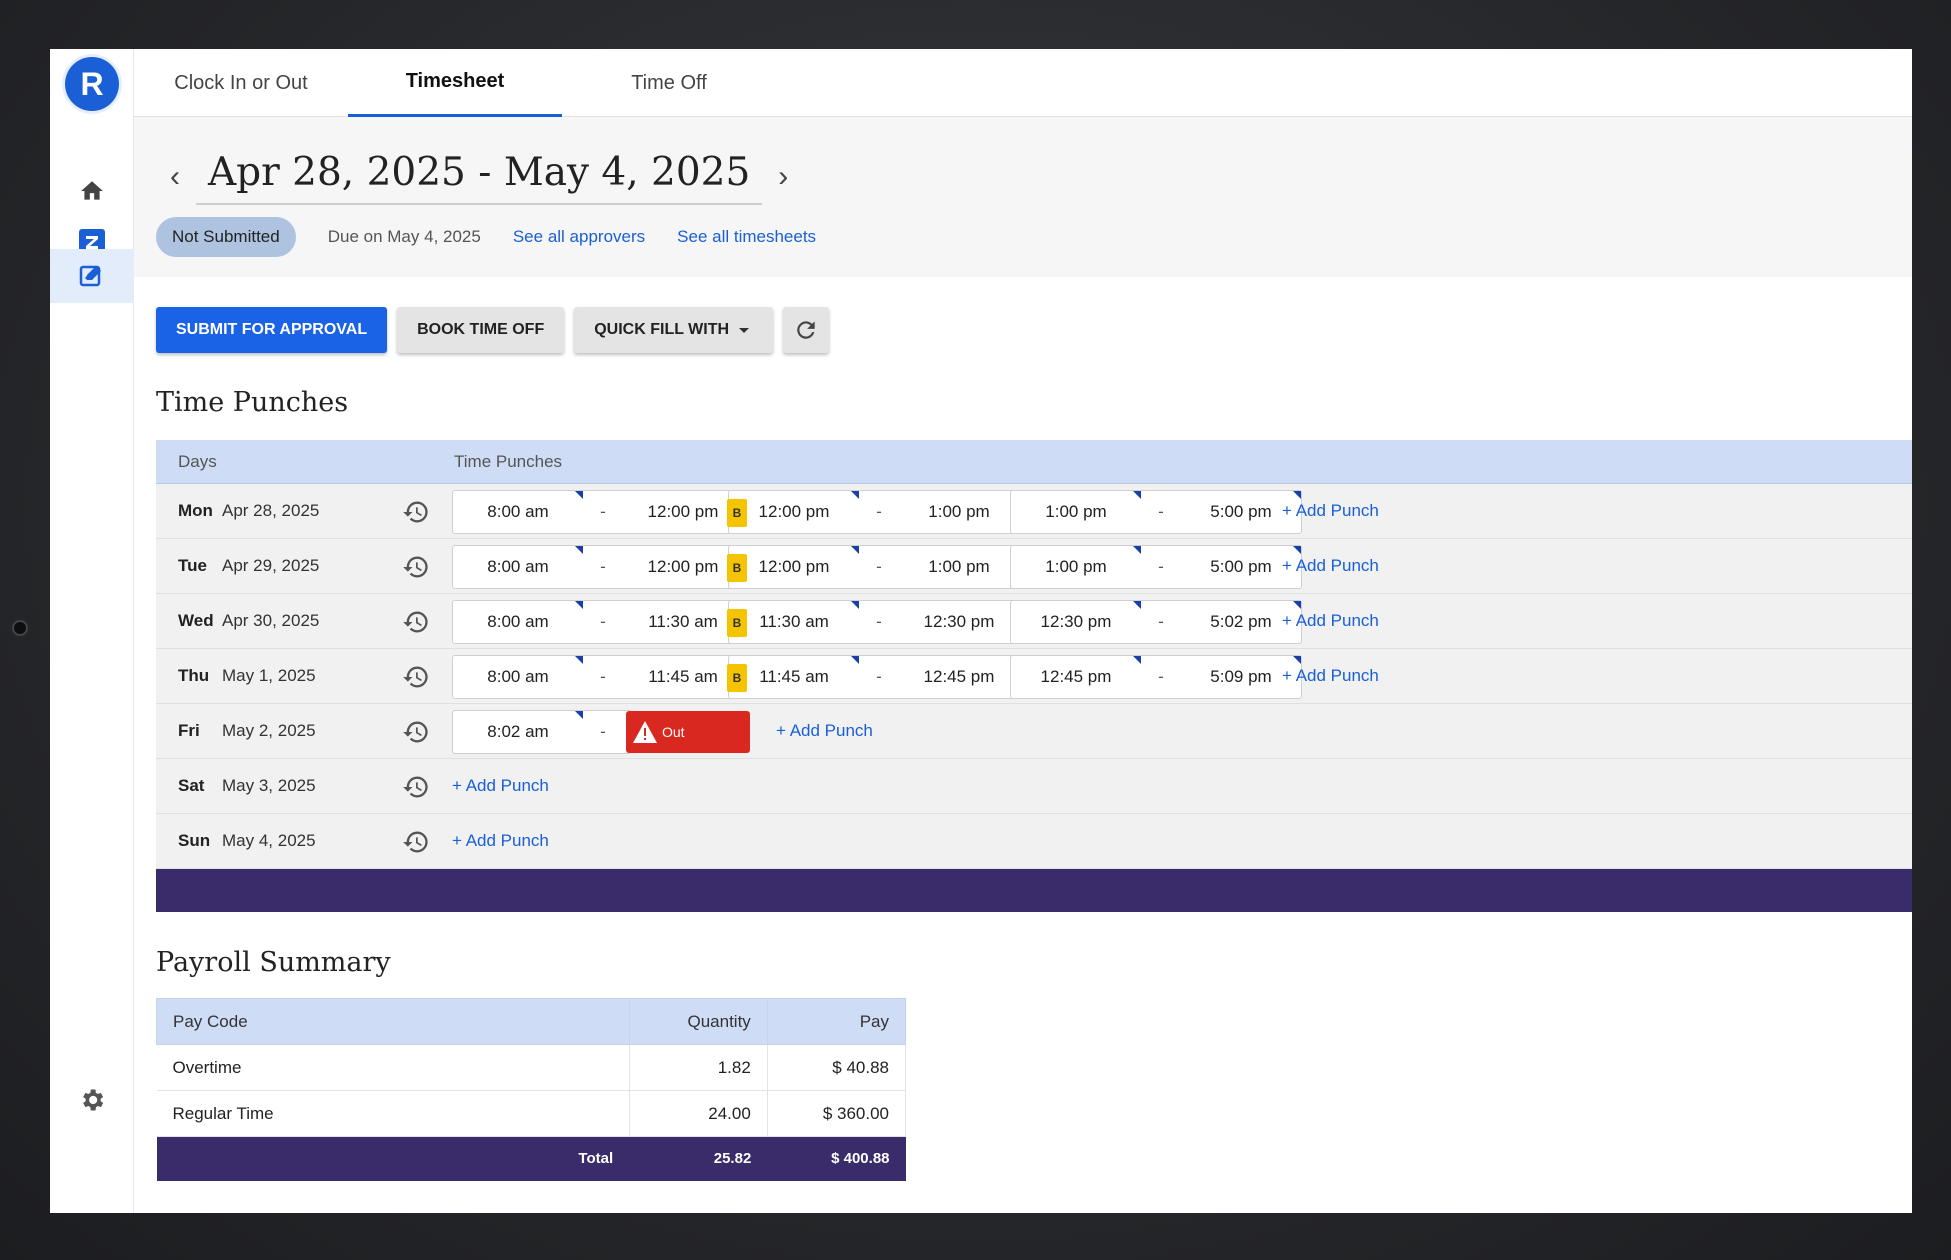 This screenshot has height=1260, width=1951. Describe the element at coordinates (579, 237) in the screenshot. I see `see-all-approvers-link: See all approvers` at that location.